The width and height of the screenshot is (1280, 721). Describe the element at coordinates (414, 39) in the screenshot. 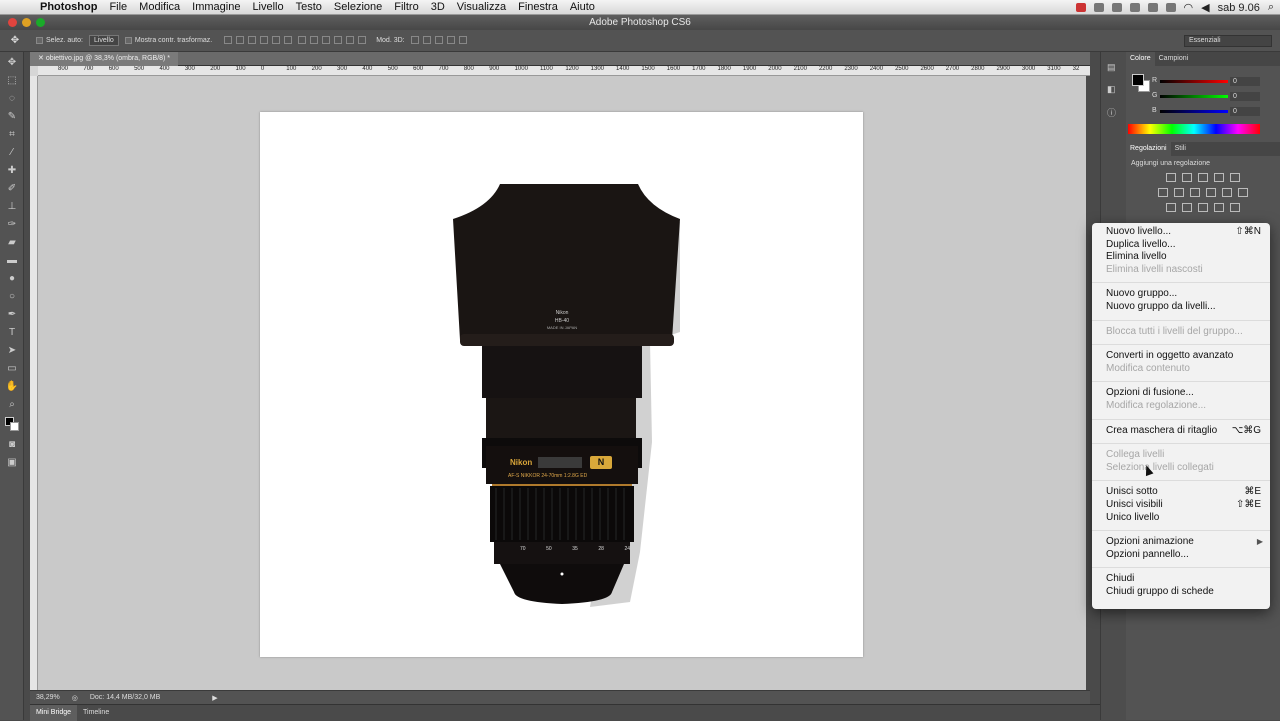

I see `rotate-3d-icon` at that location.